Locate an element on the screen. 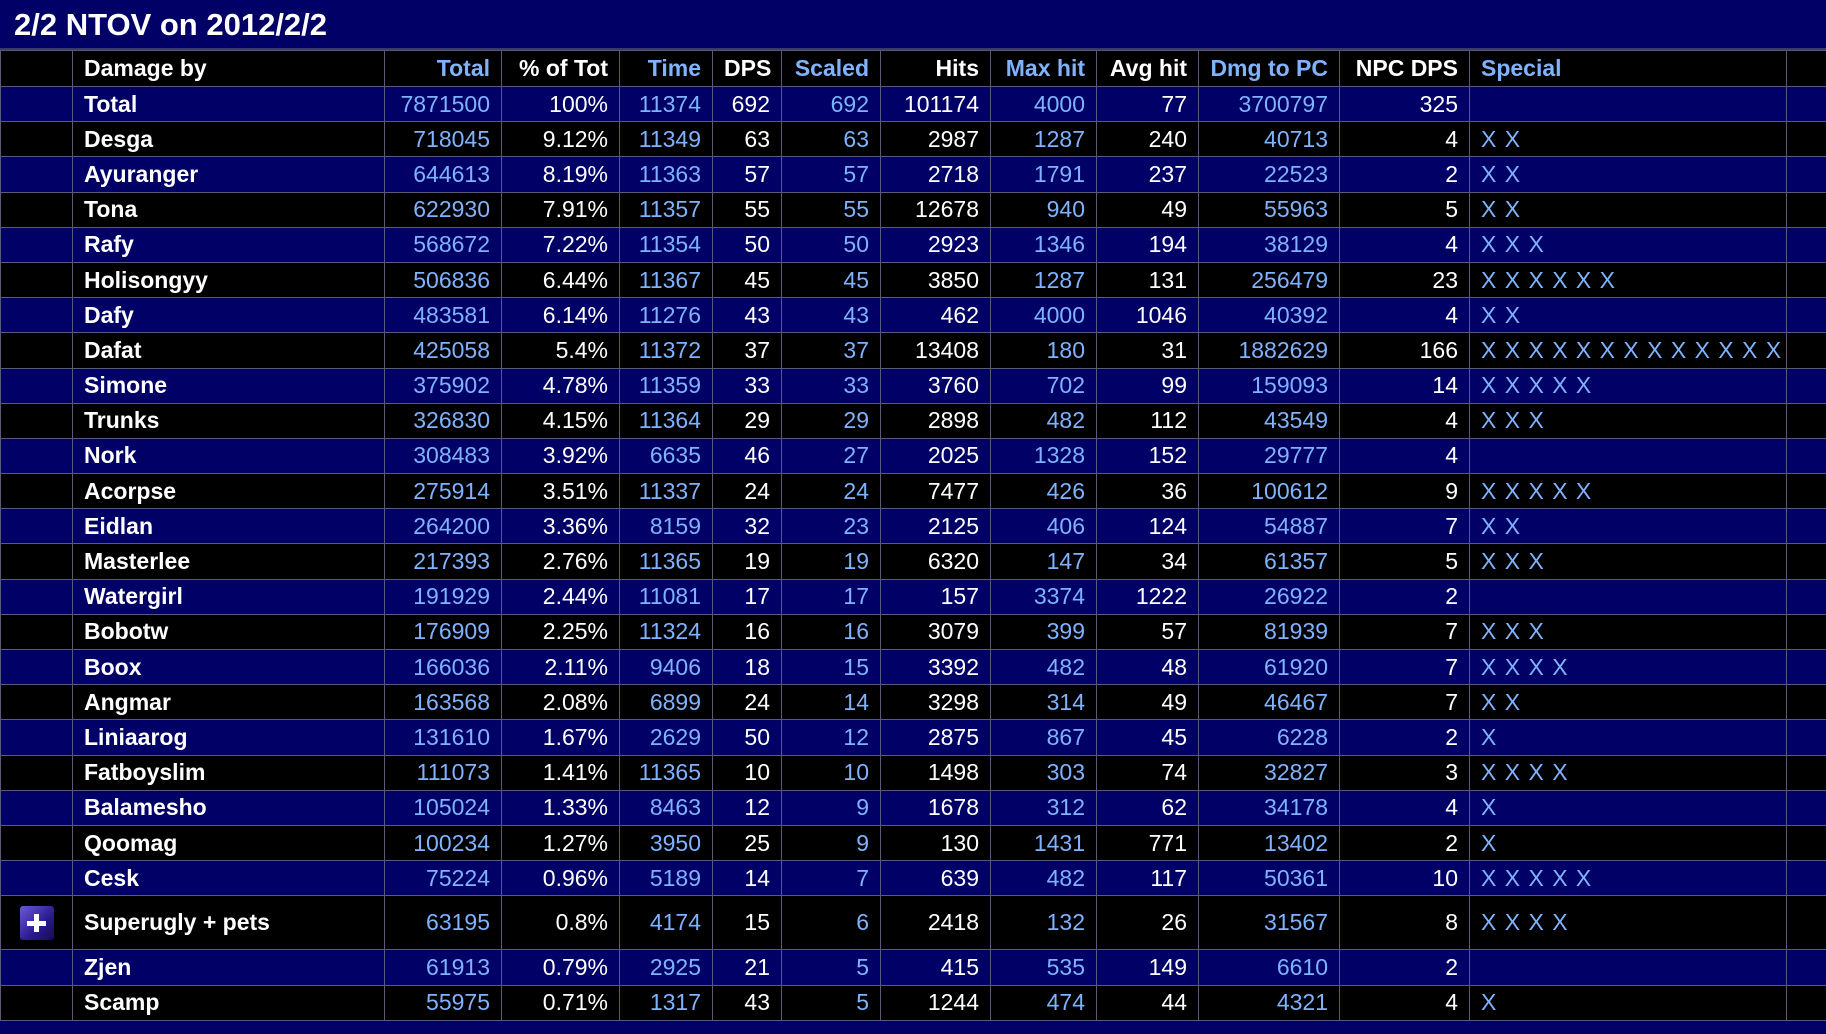  cell-dmg-to-pc: 3700797 is located at coordinates (1269, 104).